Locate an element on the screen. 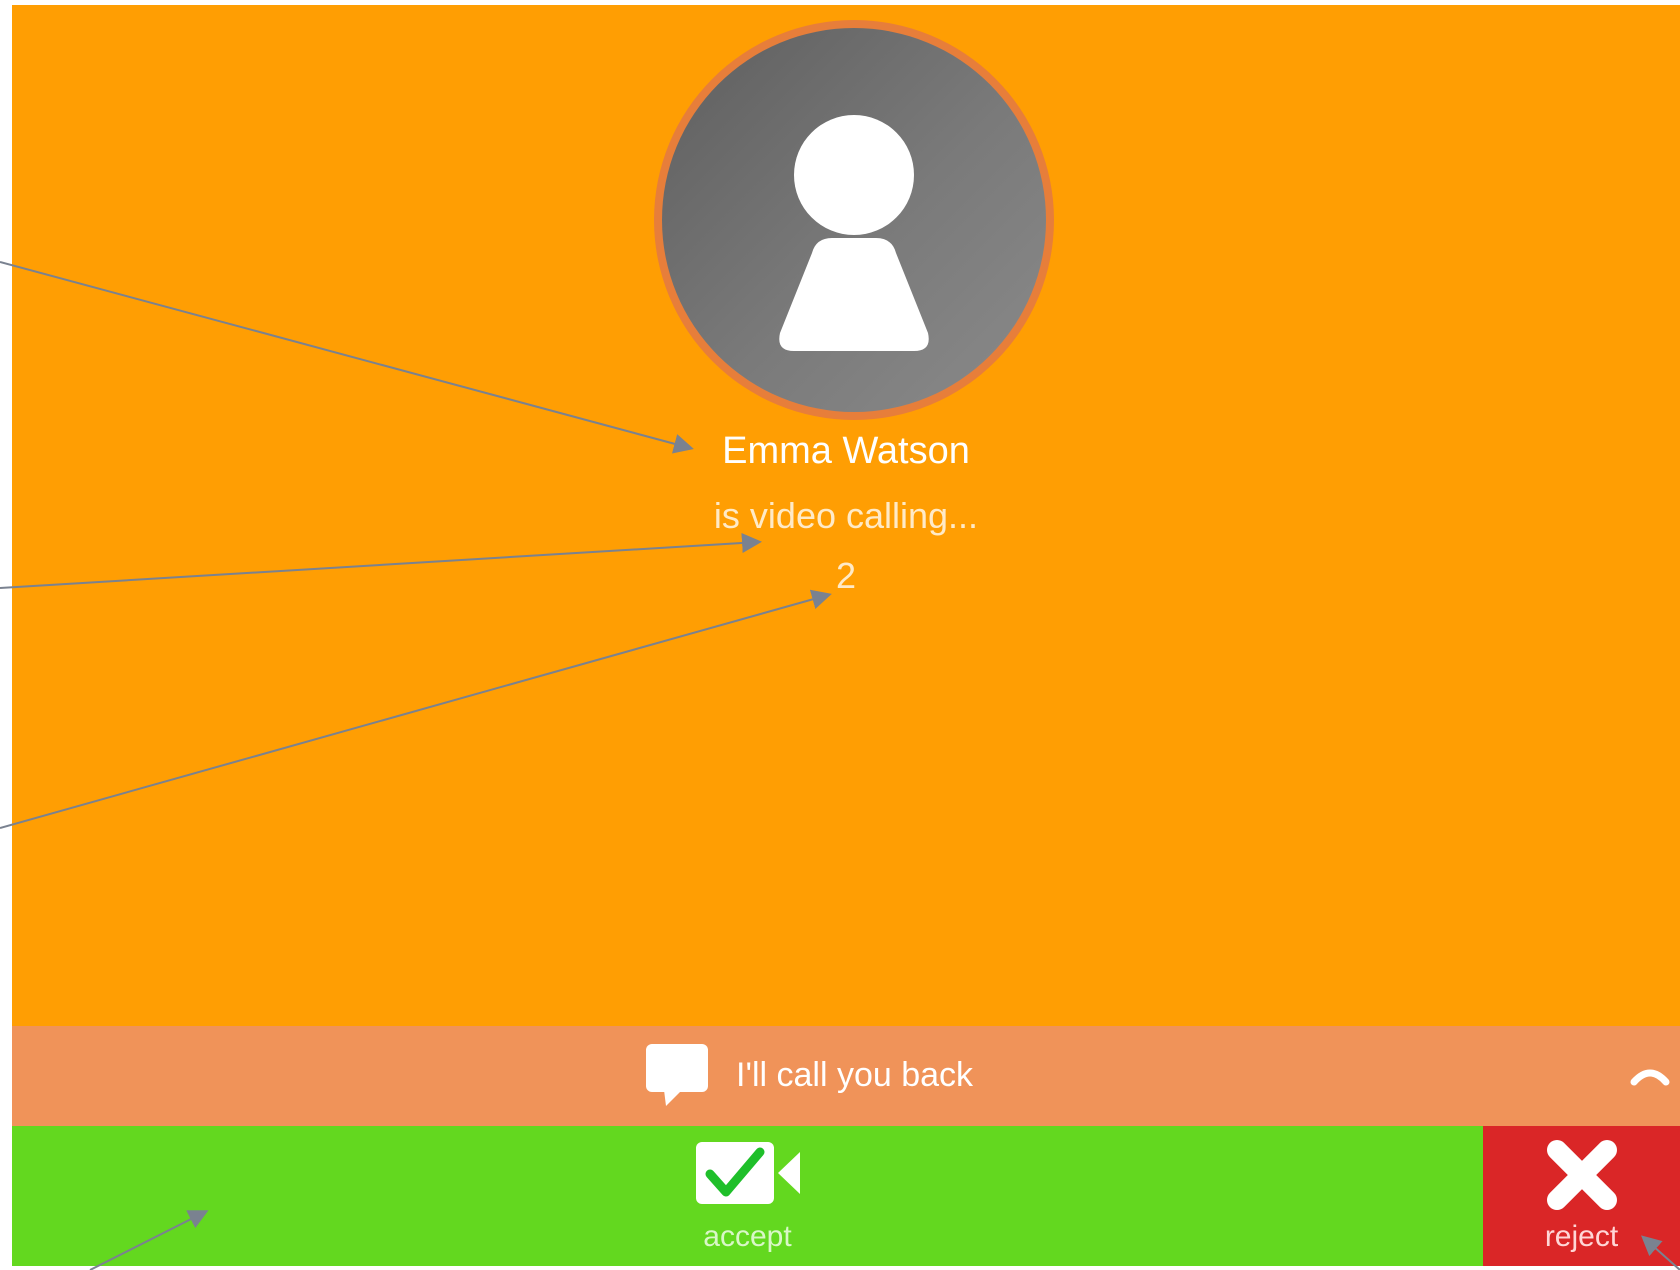 The width and height of the screenshot is (1680, 1270). reject-button: reject is located at coordinates (1581, 1196).